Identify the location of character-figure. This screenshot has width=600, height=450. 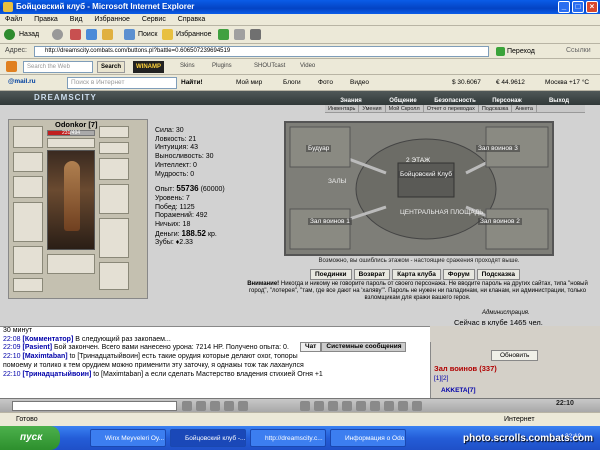
(71, 200).